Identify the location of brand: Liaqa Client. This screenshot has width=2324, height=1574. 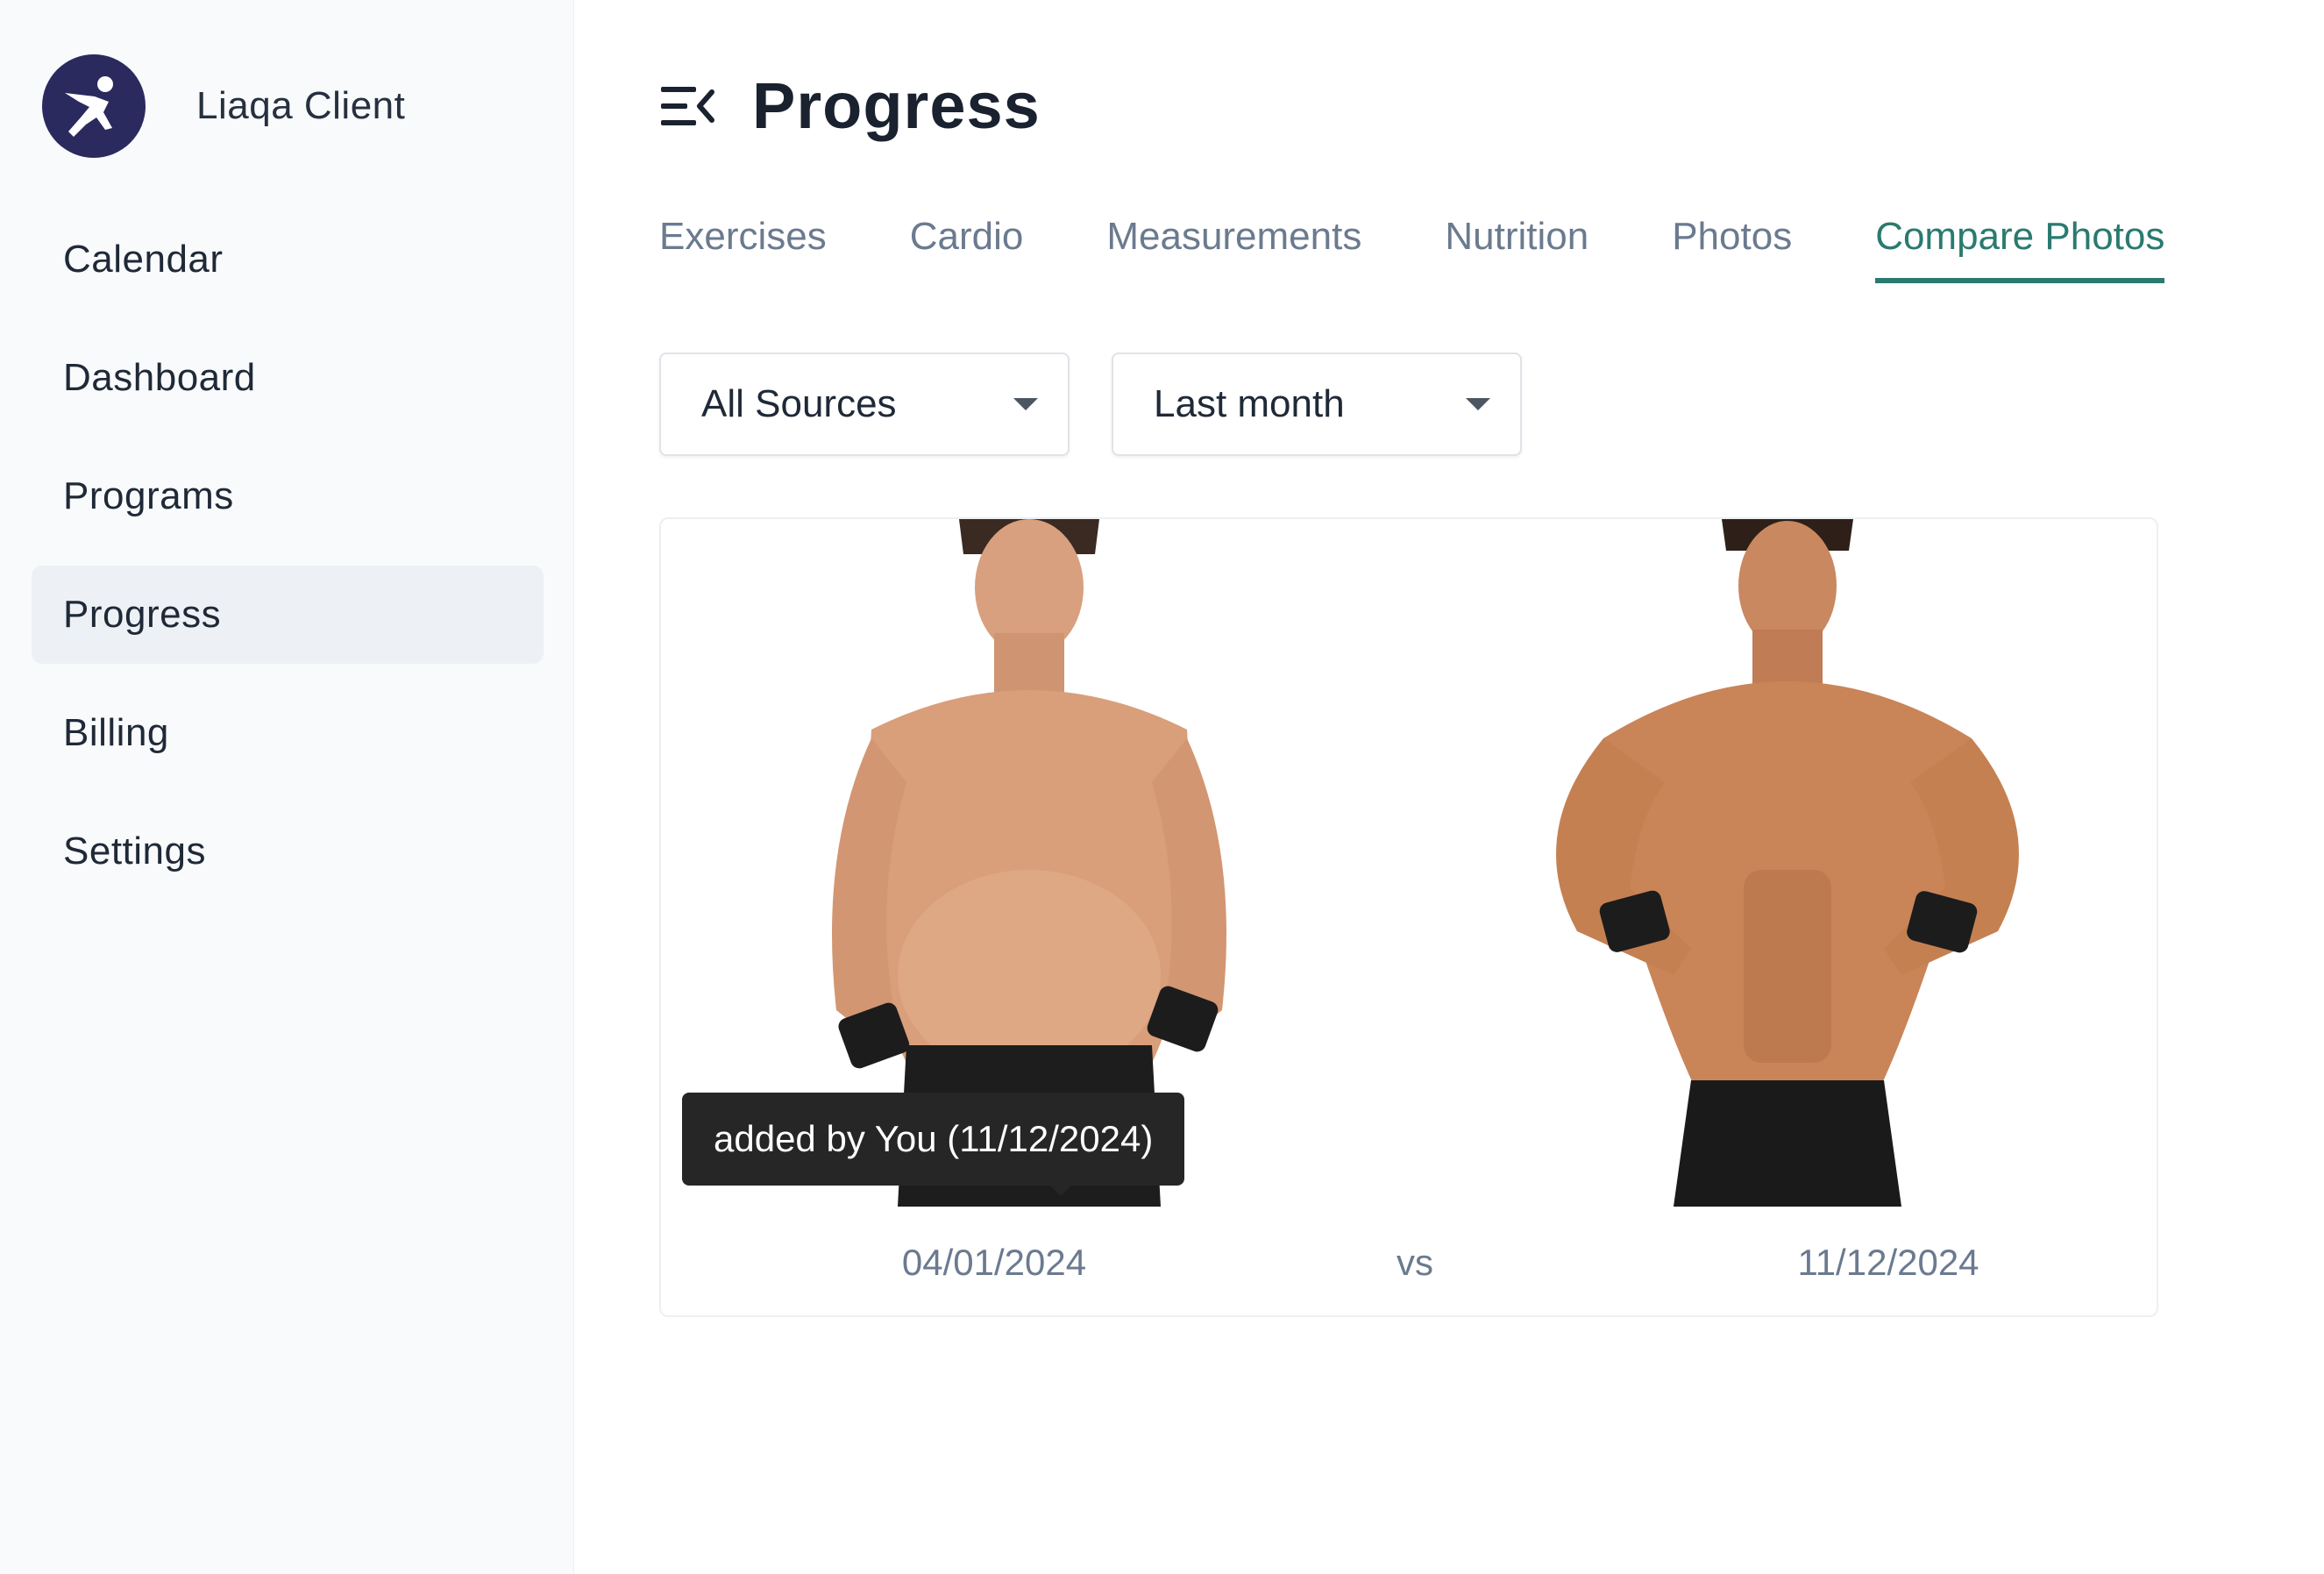
(223, 106).